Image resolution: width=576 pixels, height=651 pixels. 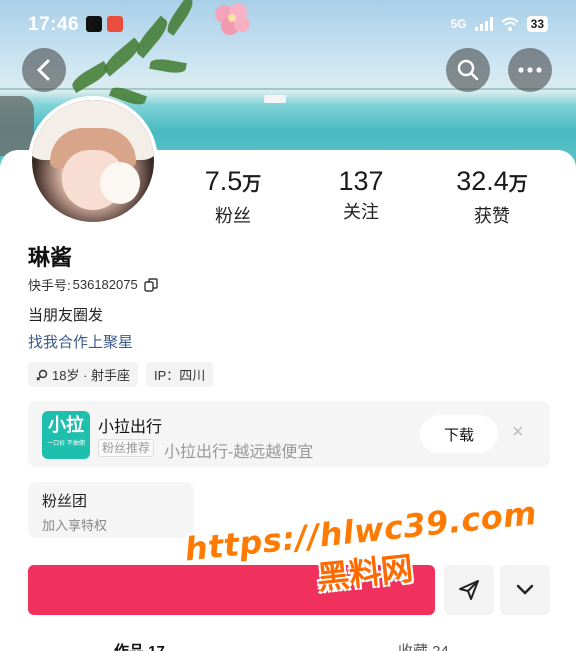 I want to click on status-bar: 17:46 5G 33, so click(x=288, y=24).